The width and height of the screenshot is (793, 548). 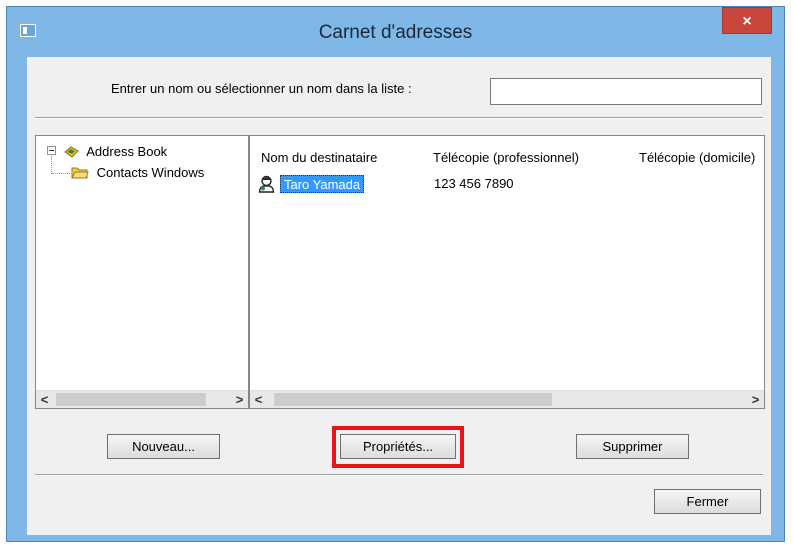 I want to click on address-book-icon, so click(x=71, y=151).